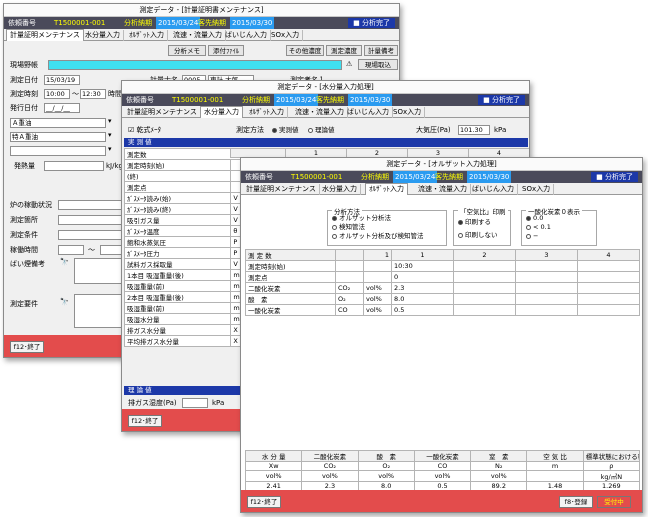 This screenshot has width=648, height=517. I want to click on time-to-input: 12:30, so click(93, 94).